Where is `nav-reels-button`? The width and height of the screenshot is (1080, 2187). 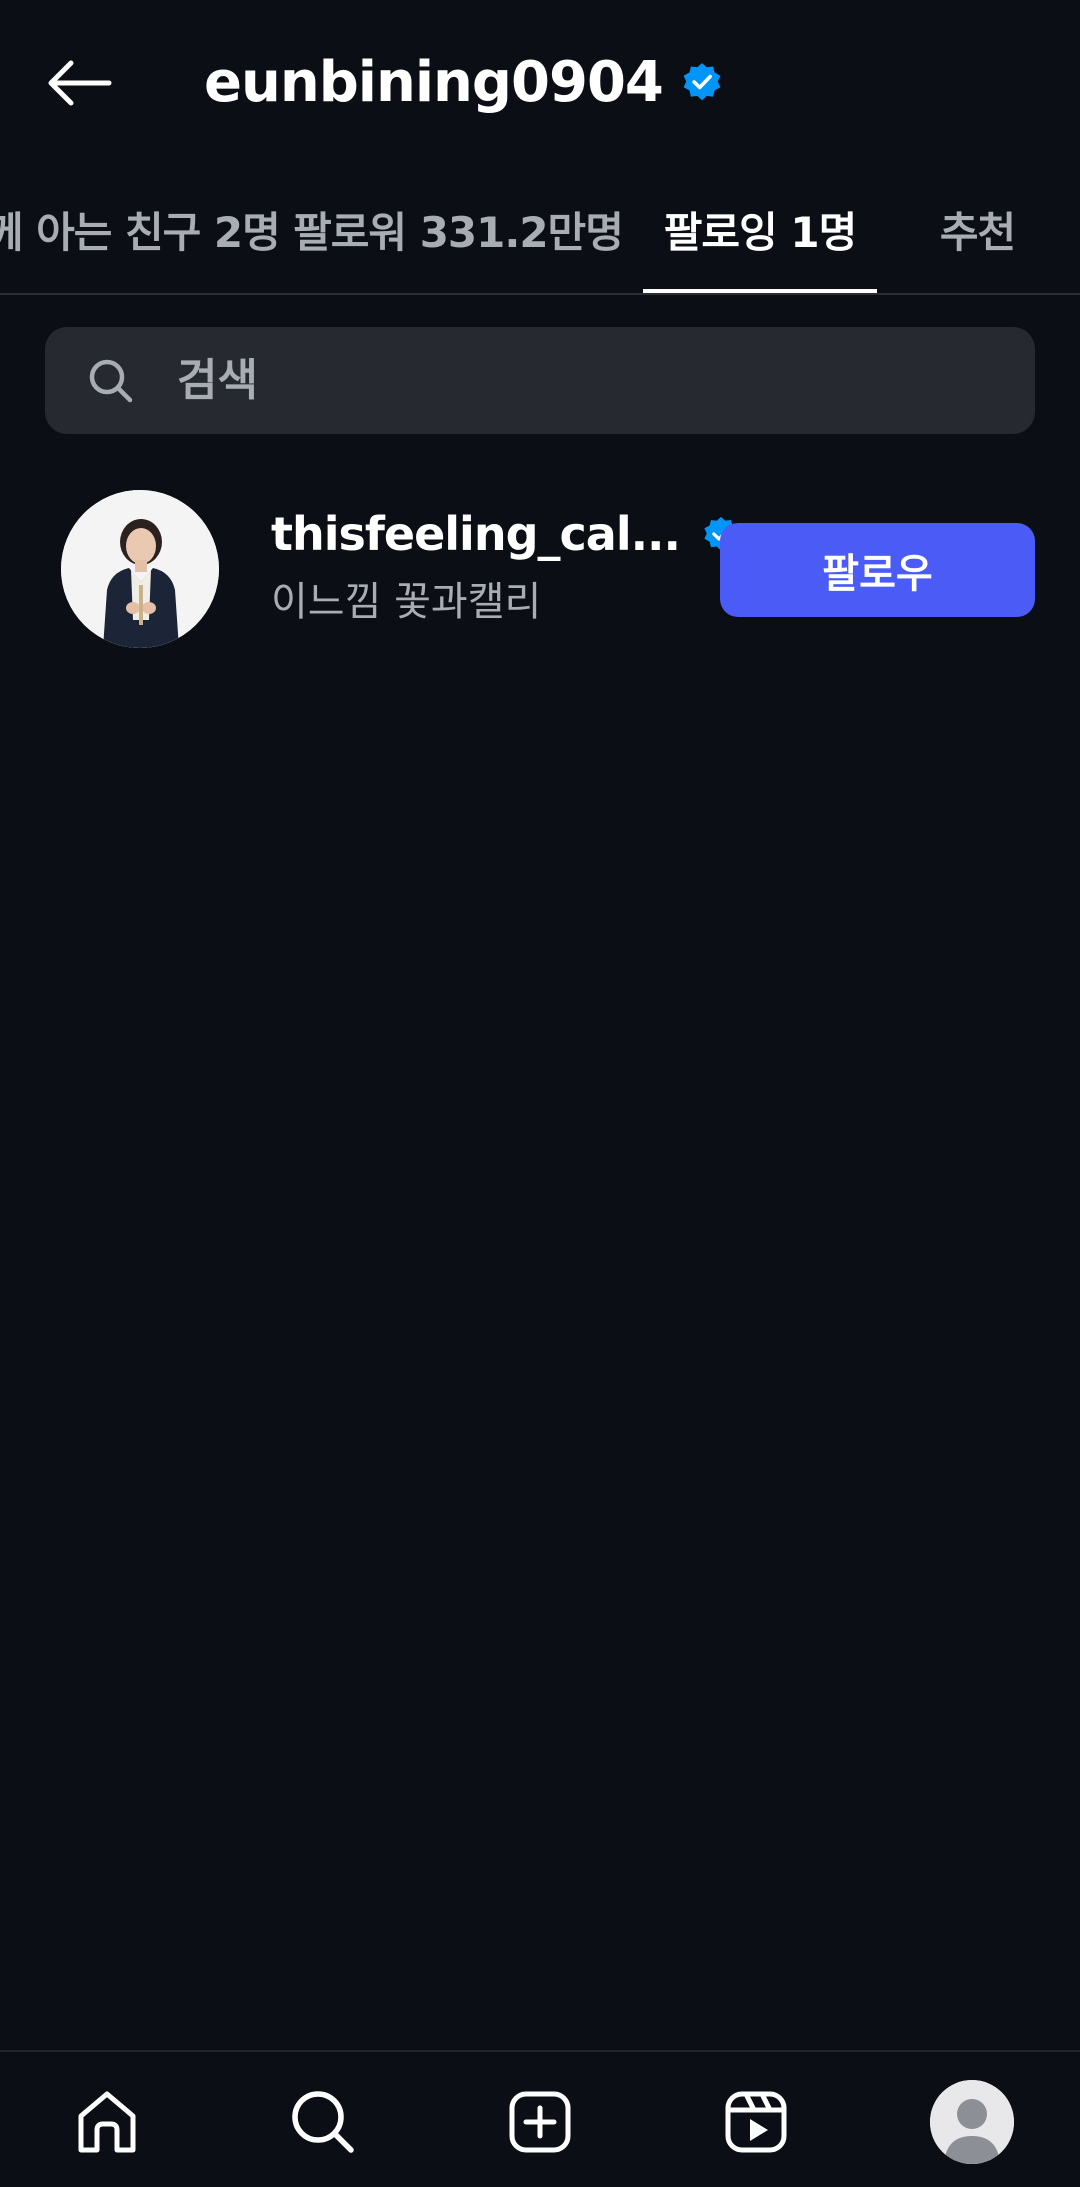 nav-reels-button is located at coordinates (756, 2122).